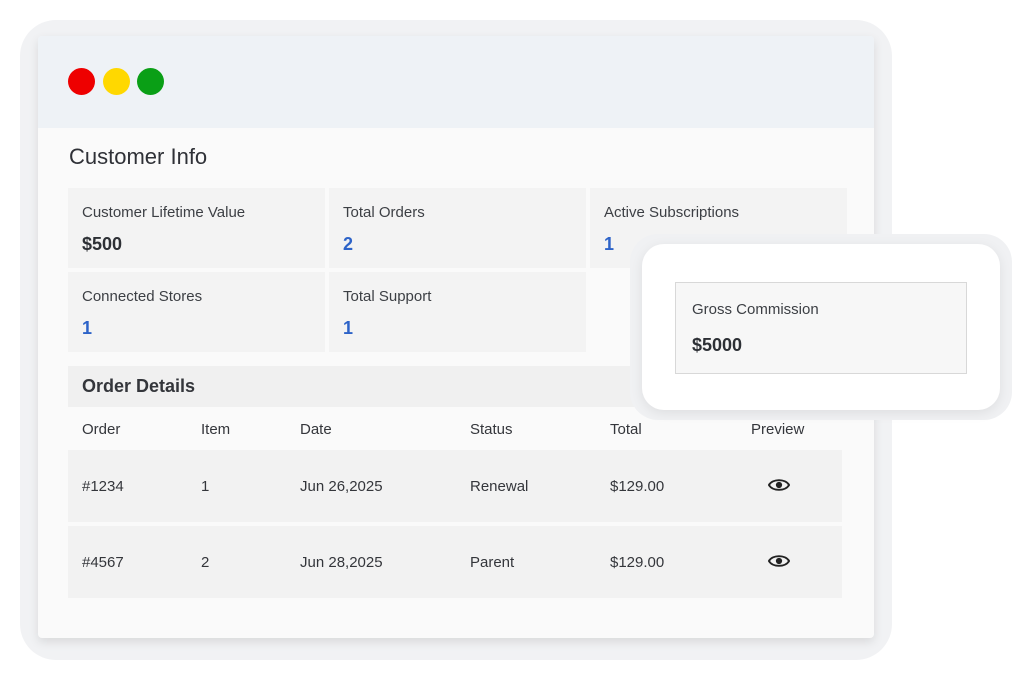 This screenshot has height=680, width=1024. What do you see at coordinates (81, 81) in the screenshot?
I see `close-window-button` at bounding box center [81, 81].